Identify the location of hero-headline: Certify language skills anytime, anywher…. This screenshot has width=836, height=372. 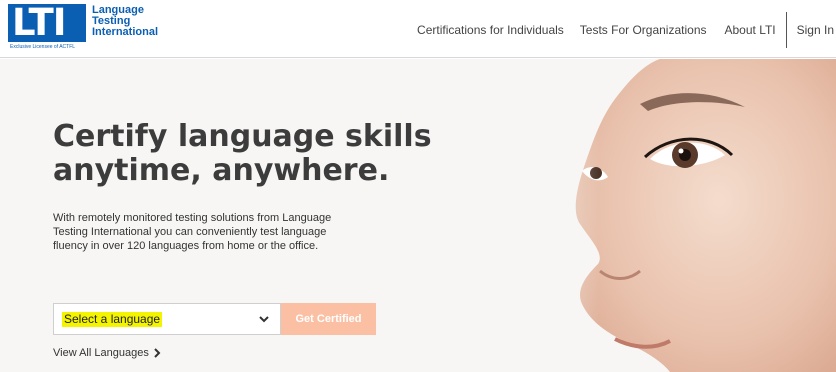
(263, 154).